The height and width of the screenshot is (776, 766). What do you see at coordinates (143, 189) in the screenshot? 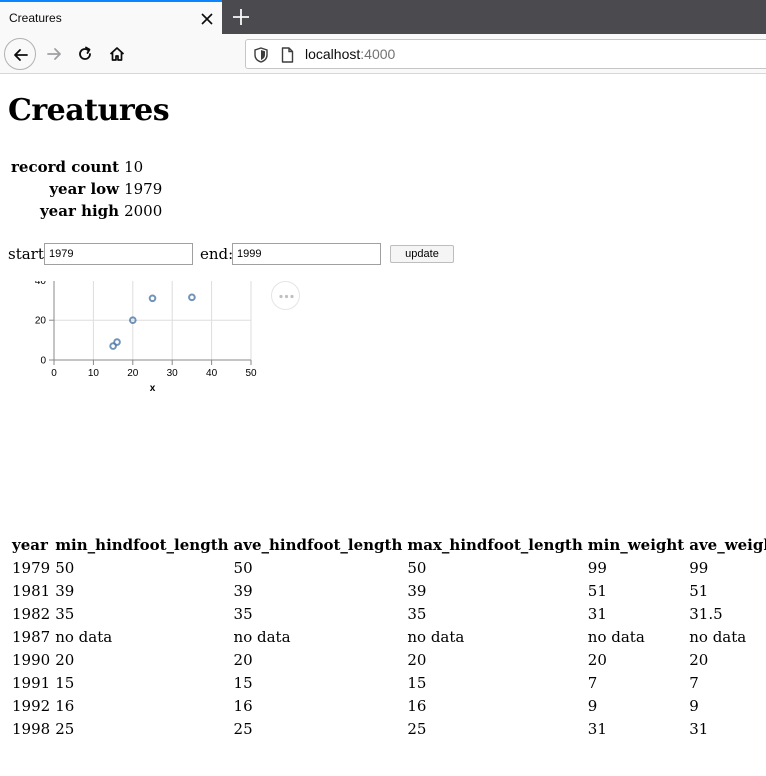
I see `stats-value: 1979` at bounding box center [143, 189].